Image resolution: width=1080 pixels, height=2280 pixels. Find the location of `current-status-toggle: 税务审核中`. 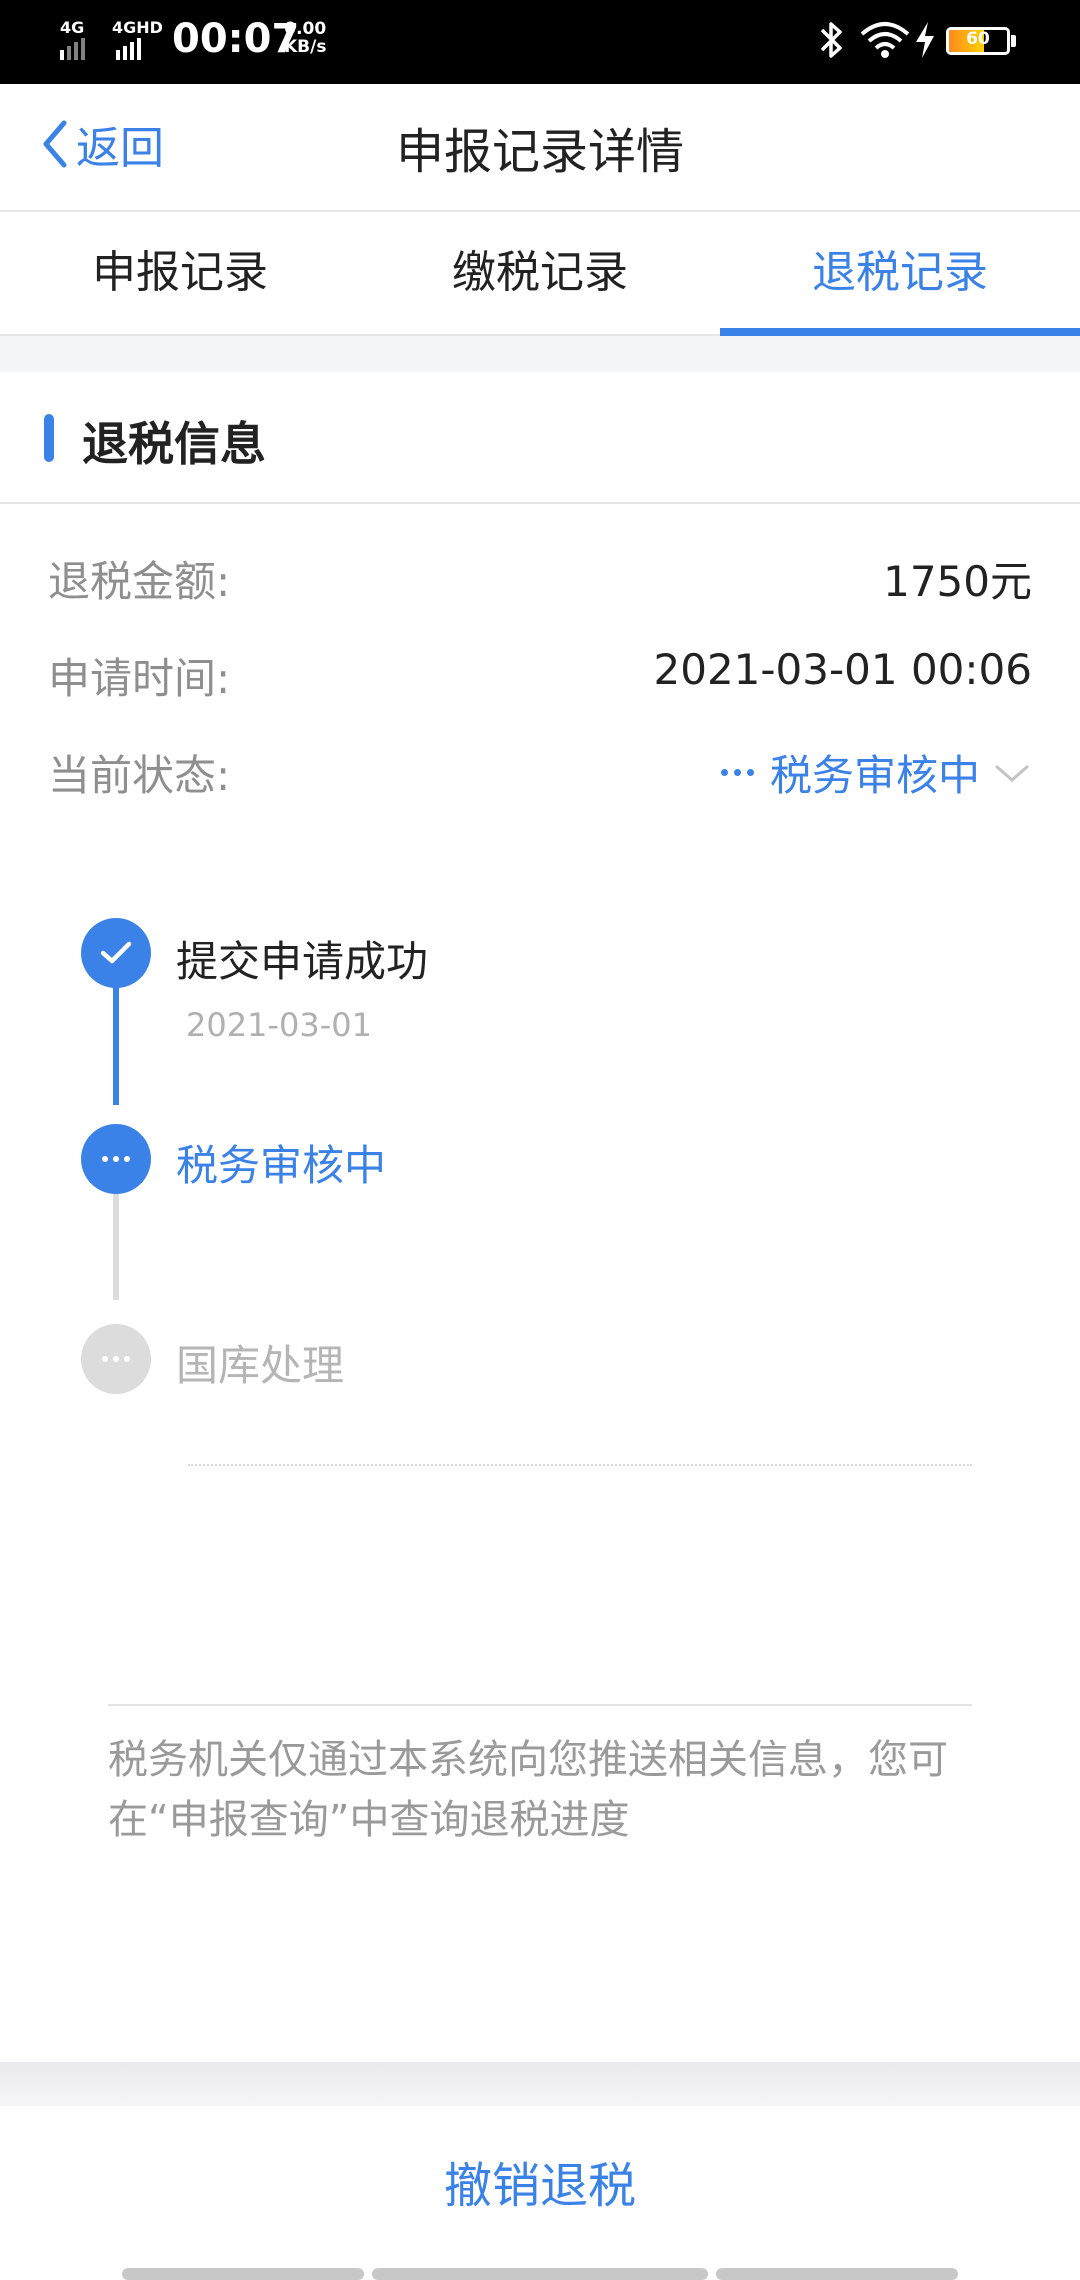

current-status-toggle: 税务审核中 is located at coordinates (876, 772).